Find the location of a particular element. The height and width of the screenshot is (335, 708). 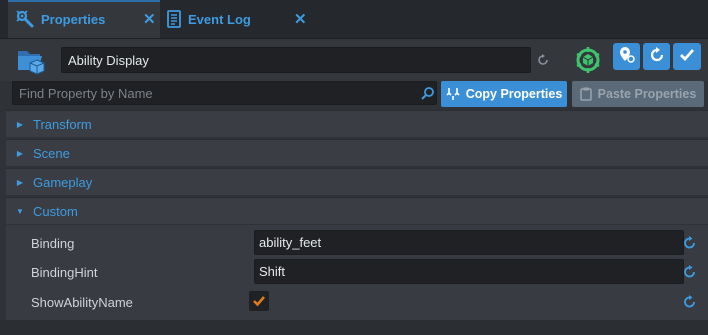

binding-input is located at coordinates (469, 242).